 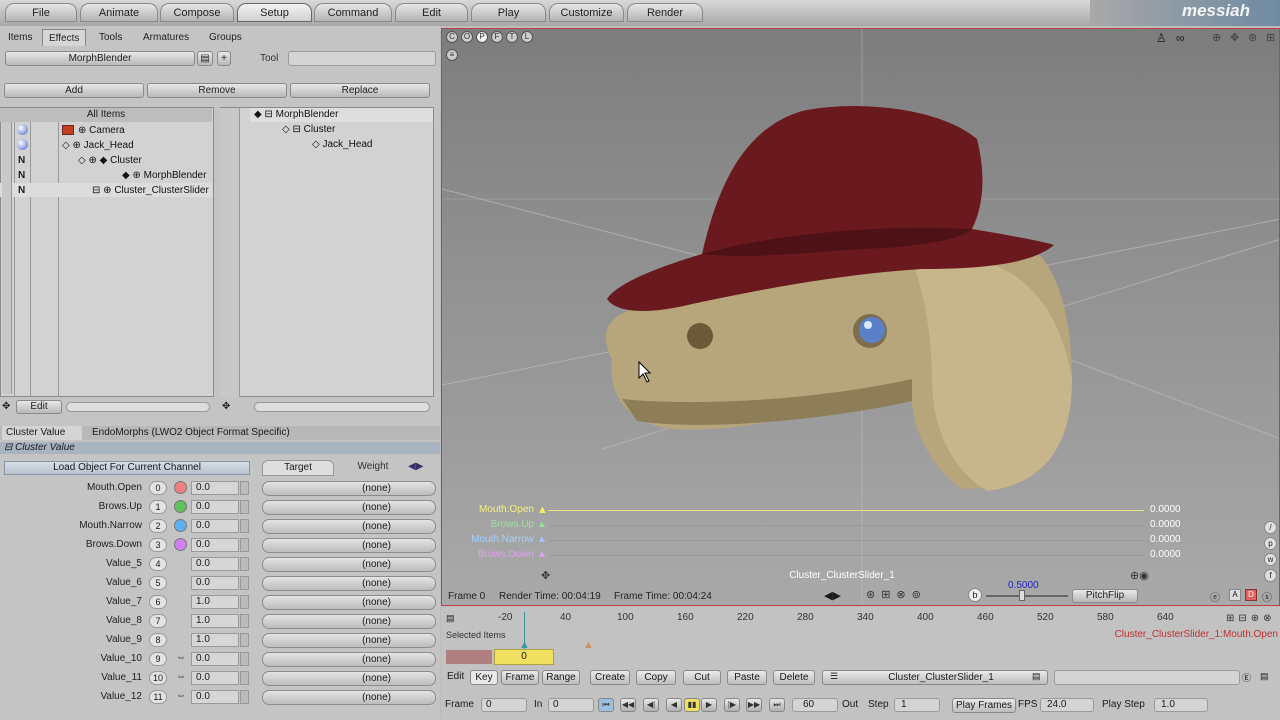 I want to click on render-mode-icons: ⊛⊞⊗⊚, so click(x=896, y=594).